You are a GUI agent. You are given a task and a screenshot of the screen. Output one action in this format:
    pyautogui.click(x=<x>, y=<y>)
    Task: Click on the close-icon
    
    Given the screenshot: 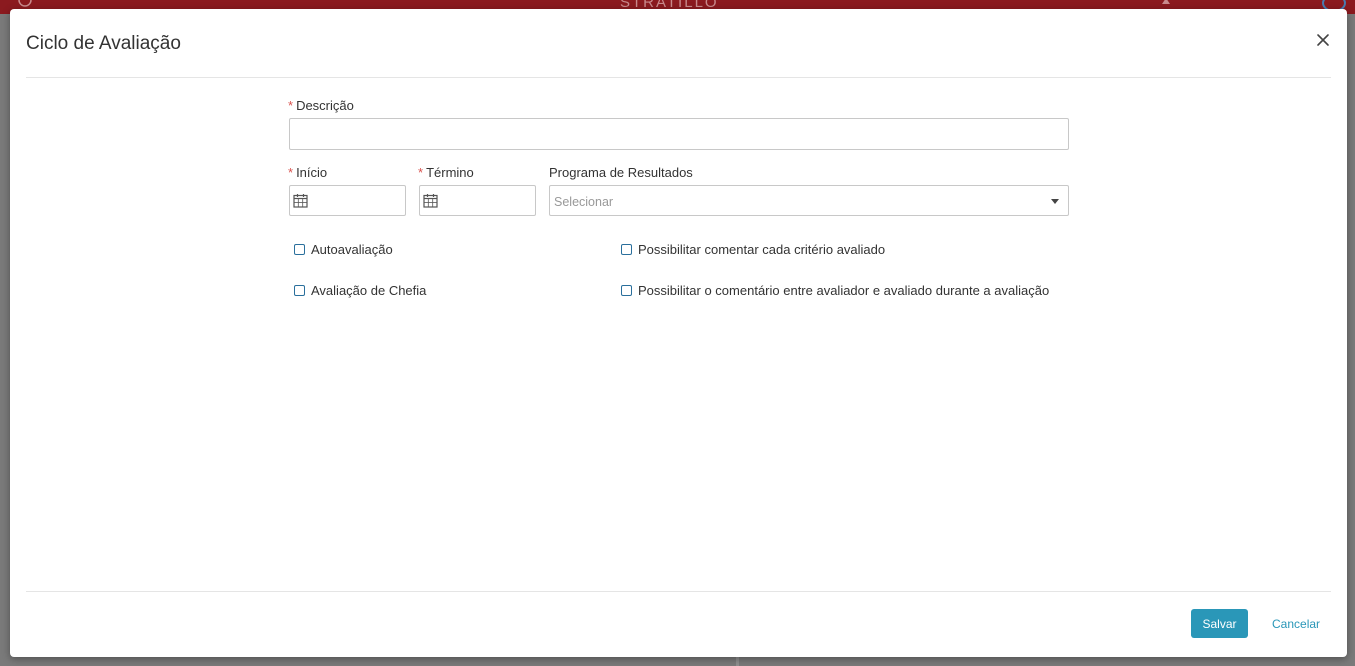 What is the action you would take?
    pyautogui.click(x=1323, y=40)
    